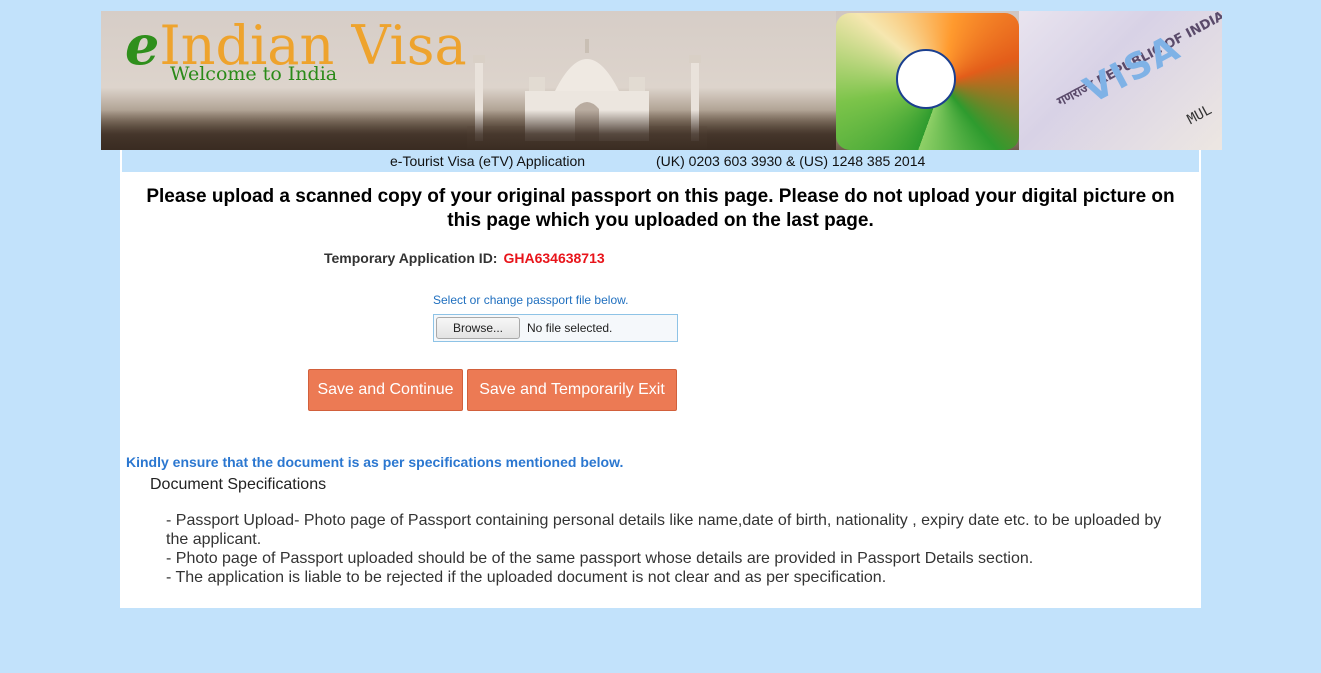 This screenshot has width=1321, height=673. I want to click on visa-mul-text: MUL, so click(1199, 115).